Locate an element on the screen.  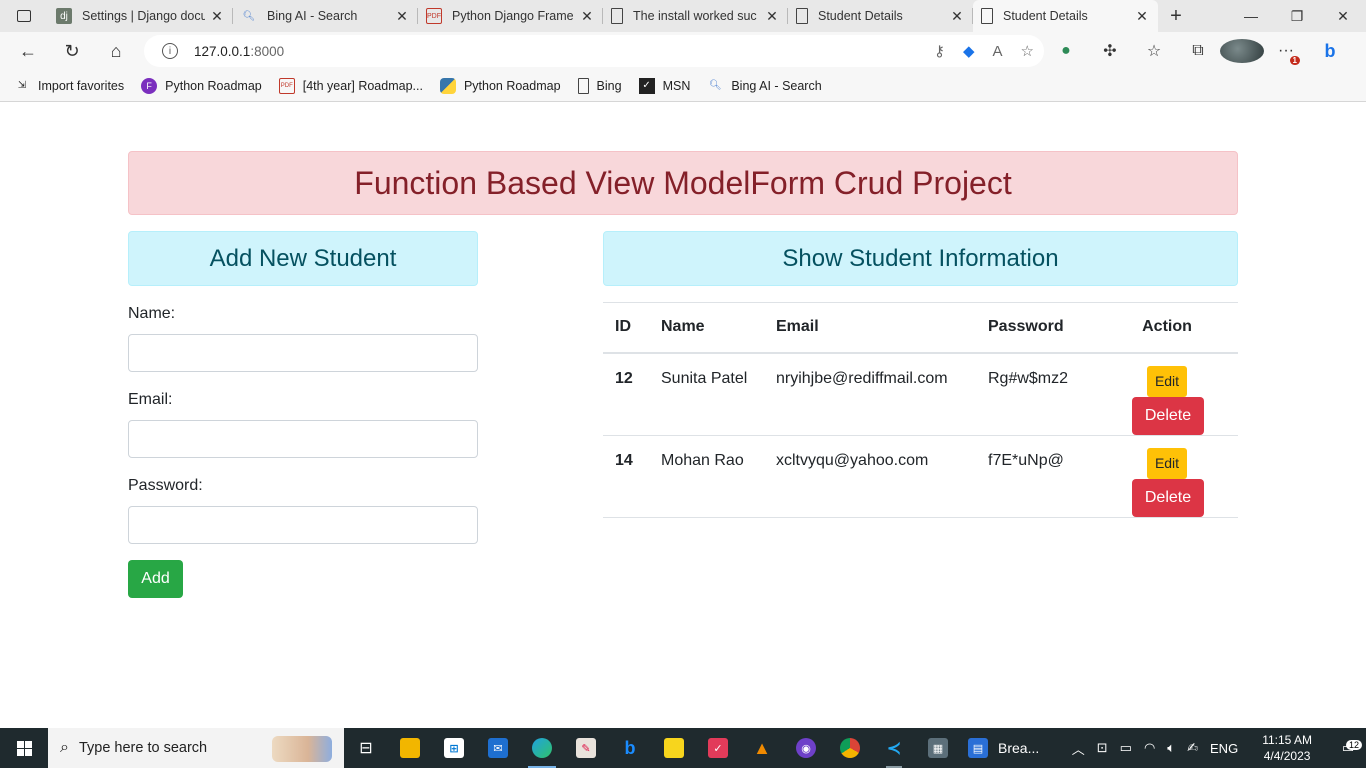
tab-actions-icon is located at coordinates (24, 16).